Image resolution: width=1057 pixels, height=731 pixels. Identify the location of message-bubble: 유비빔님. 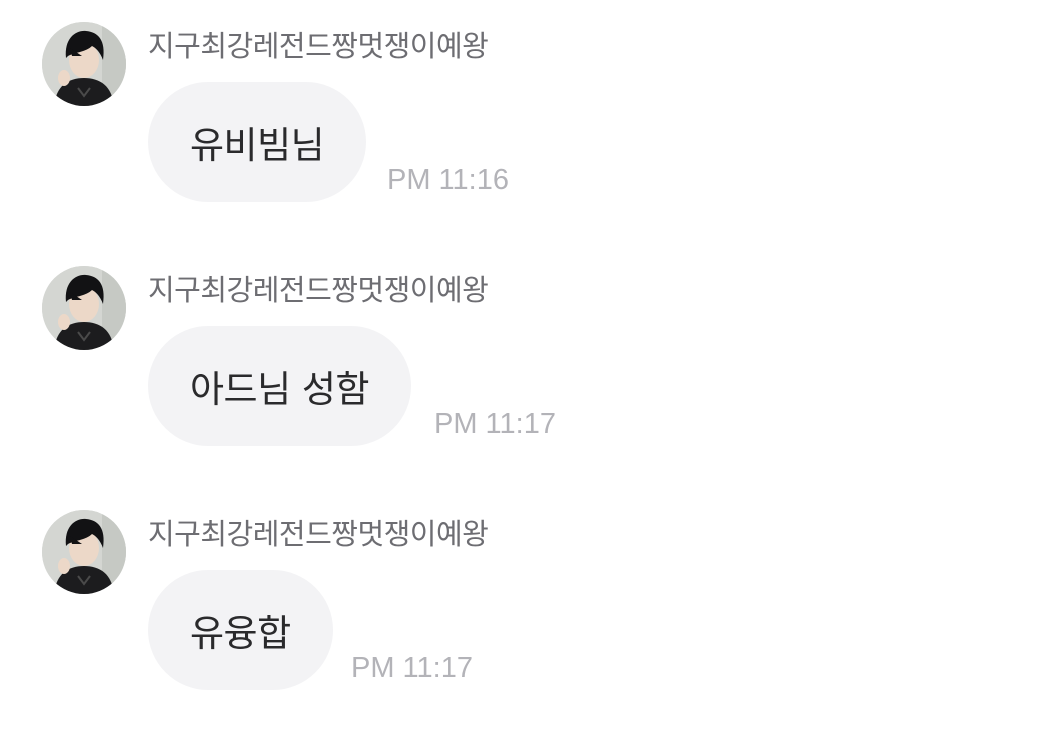
(257, 142).